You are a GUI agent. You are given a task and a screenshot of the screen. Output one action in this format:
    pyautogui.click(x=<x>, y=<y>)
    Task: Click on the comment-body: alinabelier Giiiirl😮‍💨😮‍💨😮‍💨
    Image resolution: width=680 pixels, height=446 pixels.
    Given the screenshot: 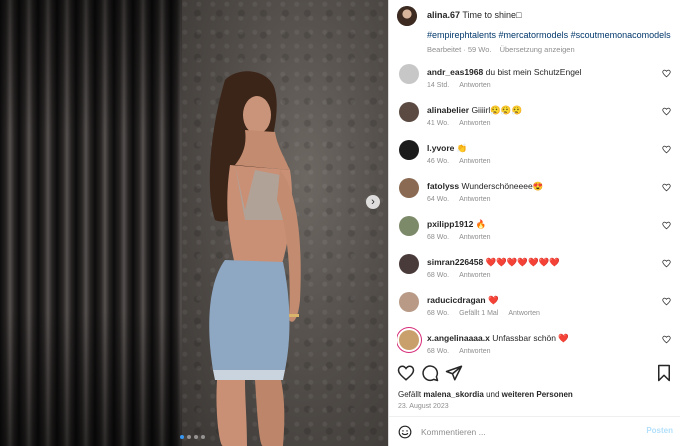 What is the action you would take?
    pyautogui.click(x=474, y=110)
    